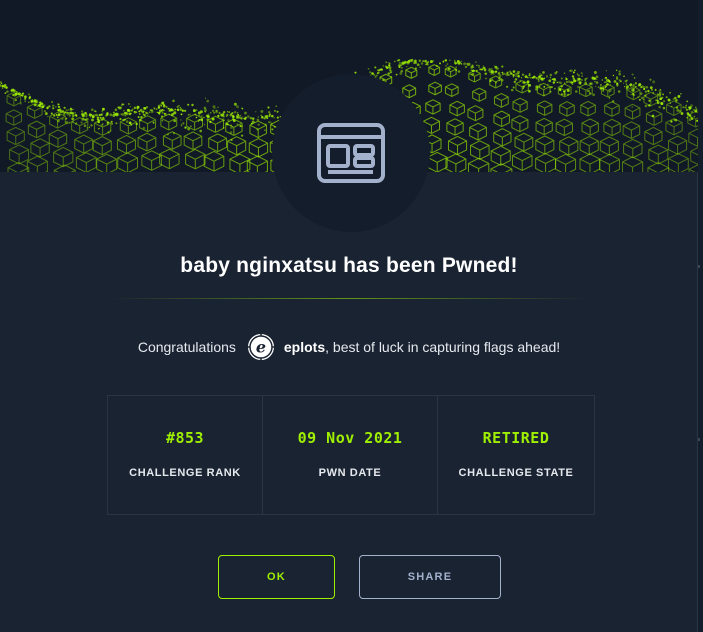  I want to click on congrats-prefix: Congratulations, so click(186, 347).